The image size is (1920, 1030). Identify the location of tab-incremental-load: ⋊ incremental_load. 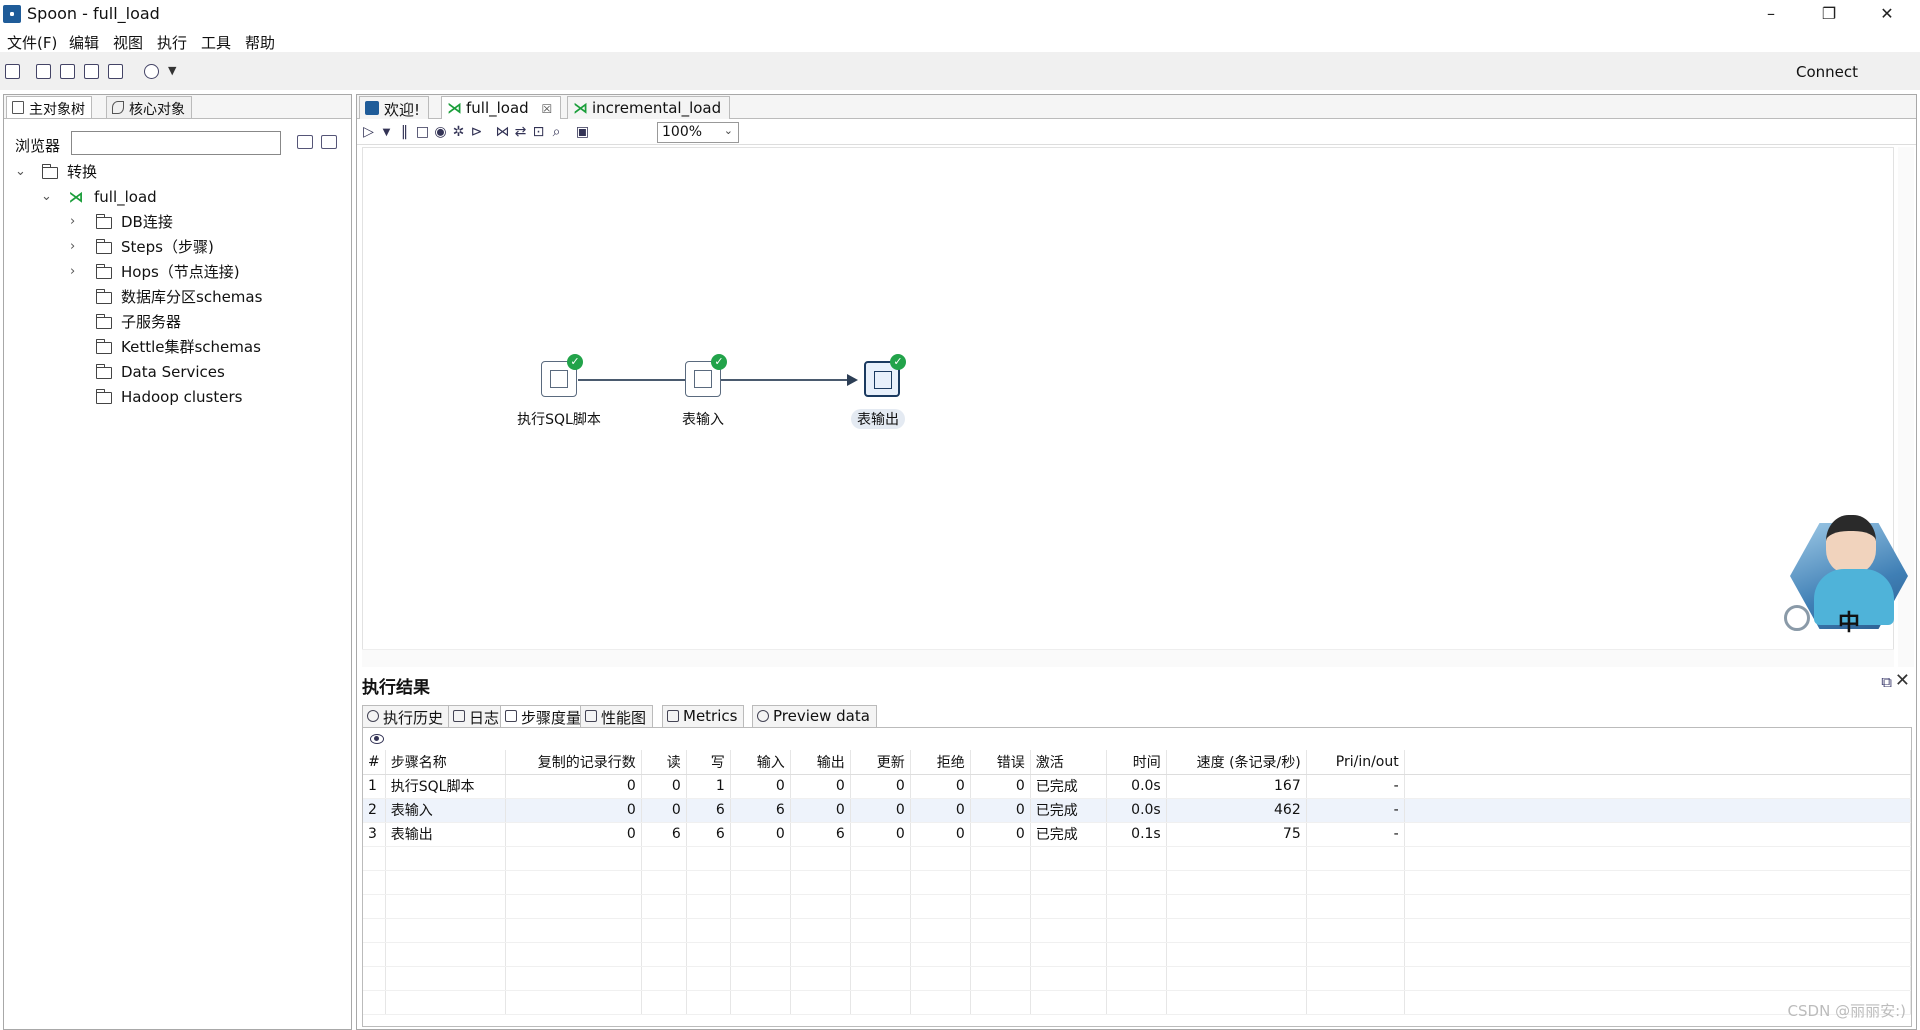
(649, 107).